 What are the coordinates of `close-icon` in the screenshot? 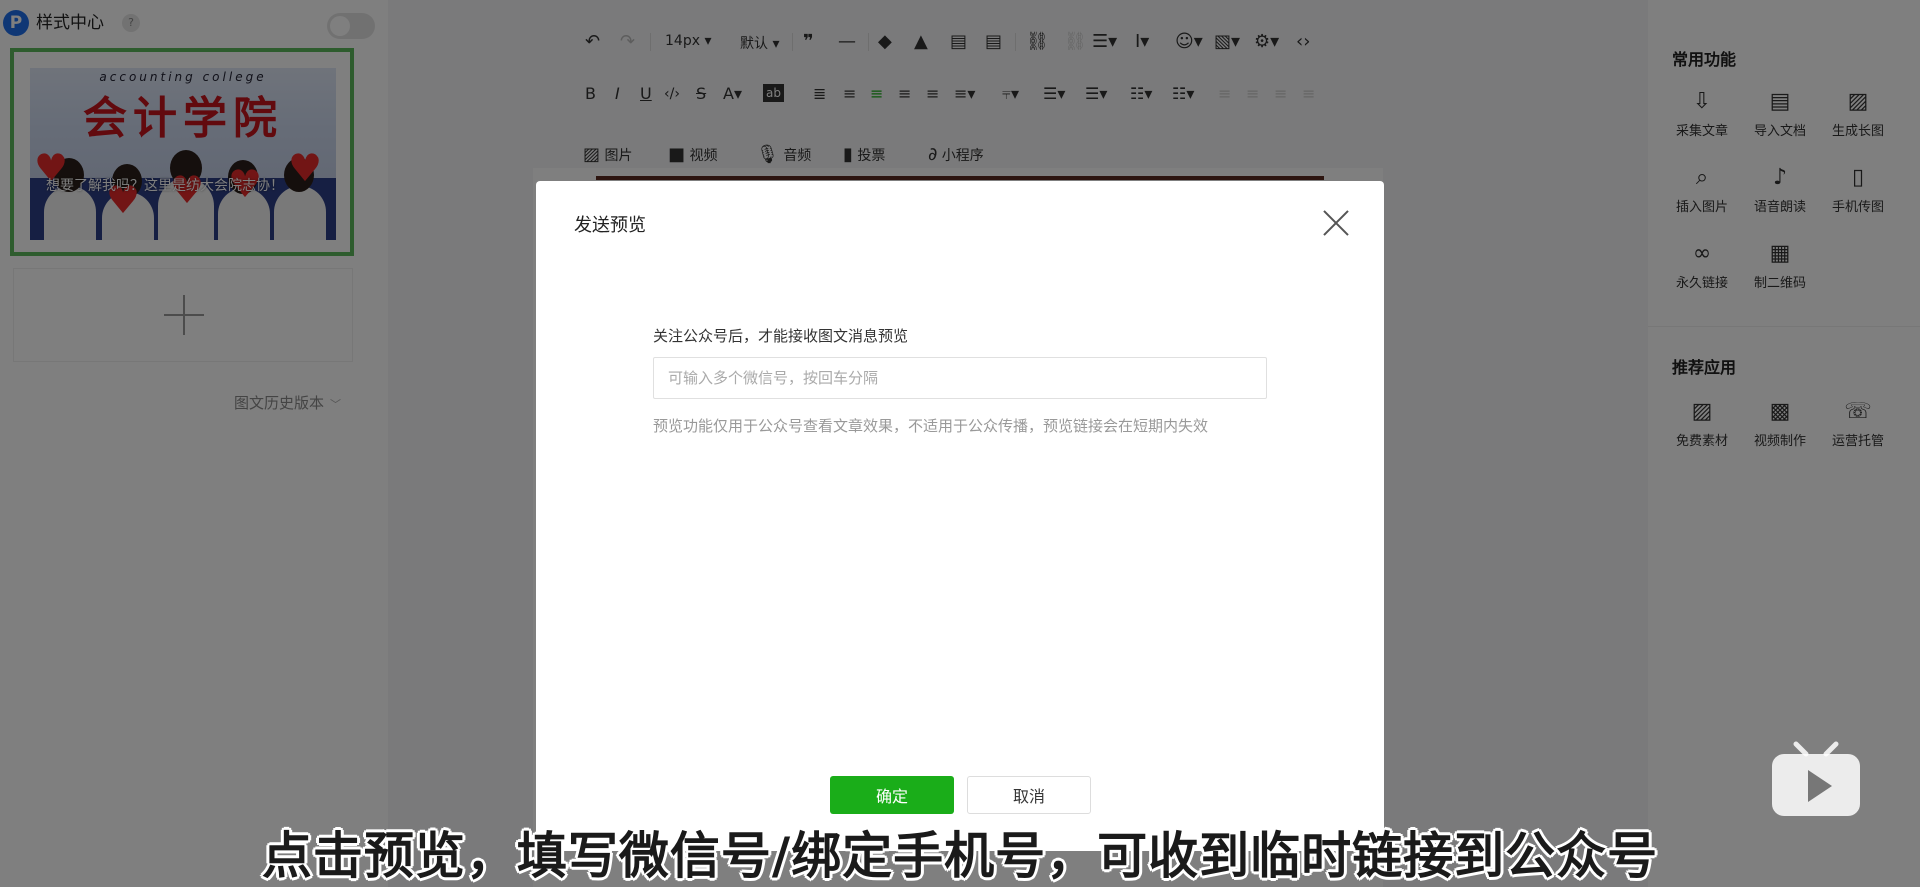 It's located at (1336, 223).